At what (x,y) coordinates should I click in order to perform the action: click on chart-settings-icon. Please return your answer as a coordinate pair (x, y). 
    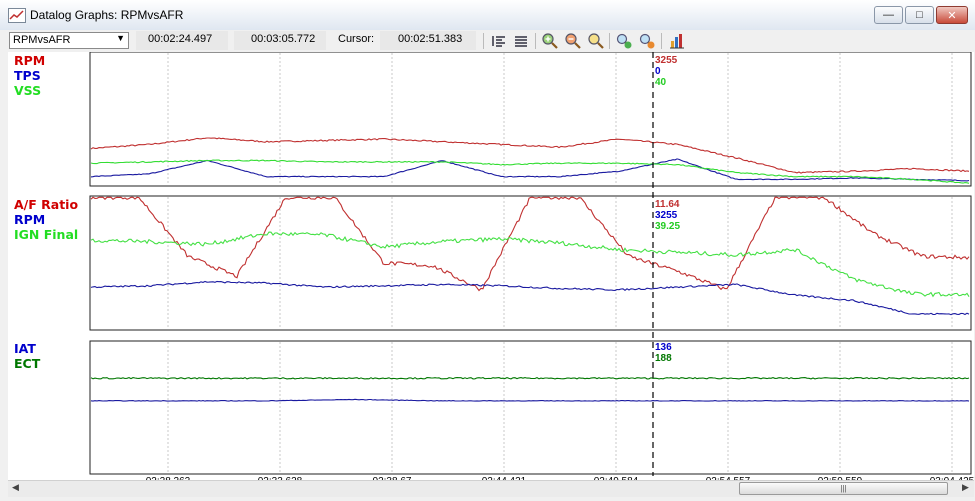
    Looking at the image, I should click on (676, 40).